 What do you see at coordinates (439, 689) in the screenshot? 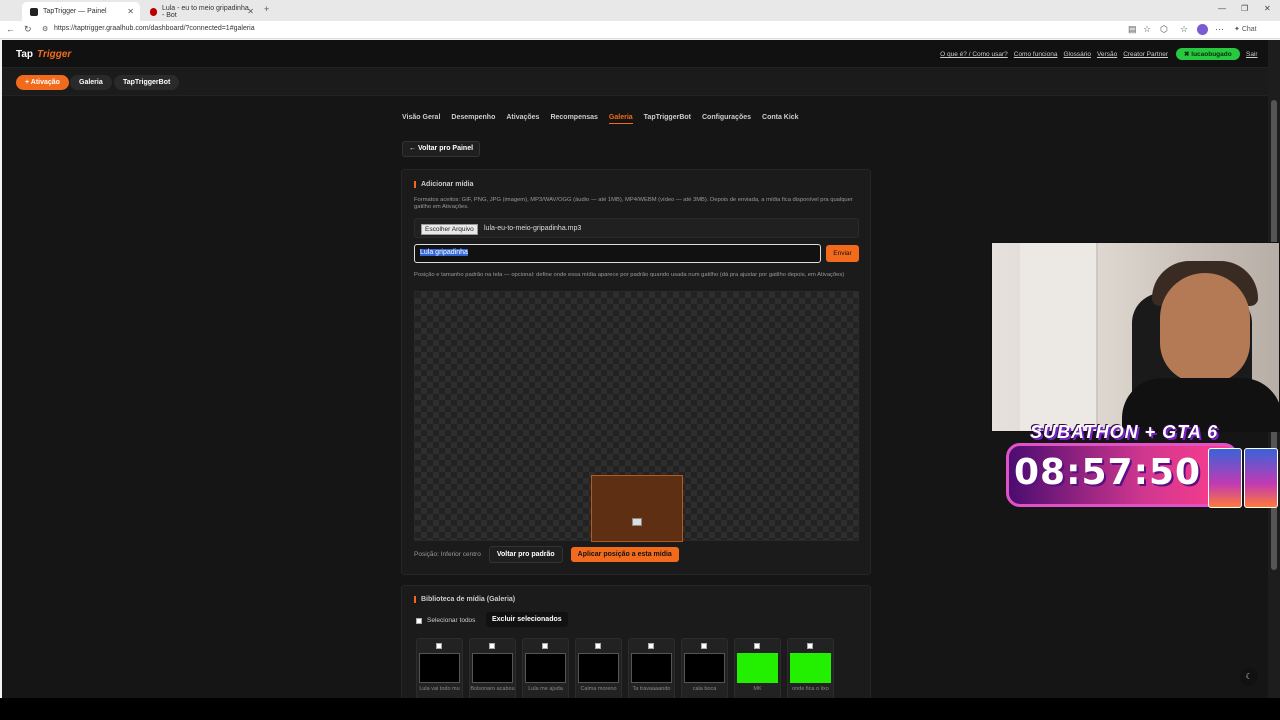
I see `media-label: Lula vai todo mu` at bounding box center [439, 689].